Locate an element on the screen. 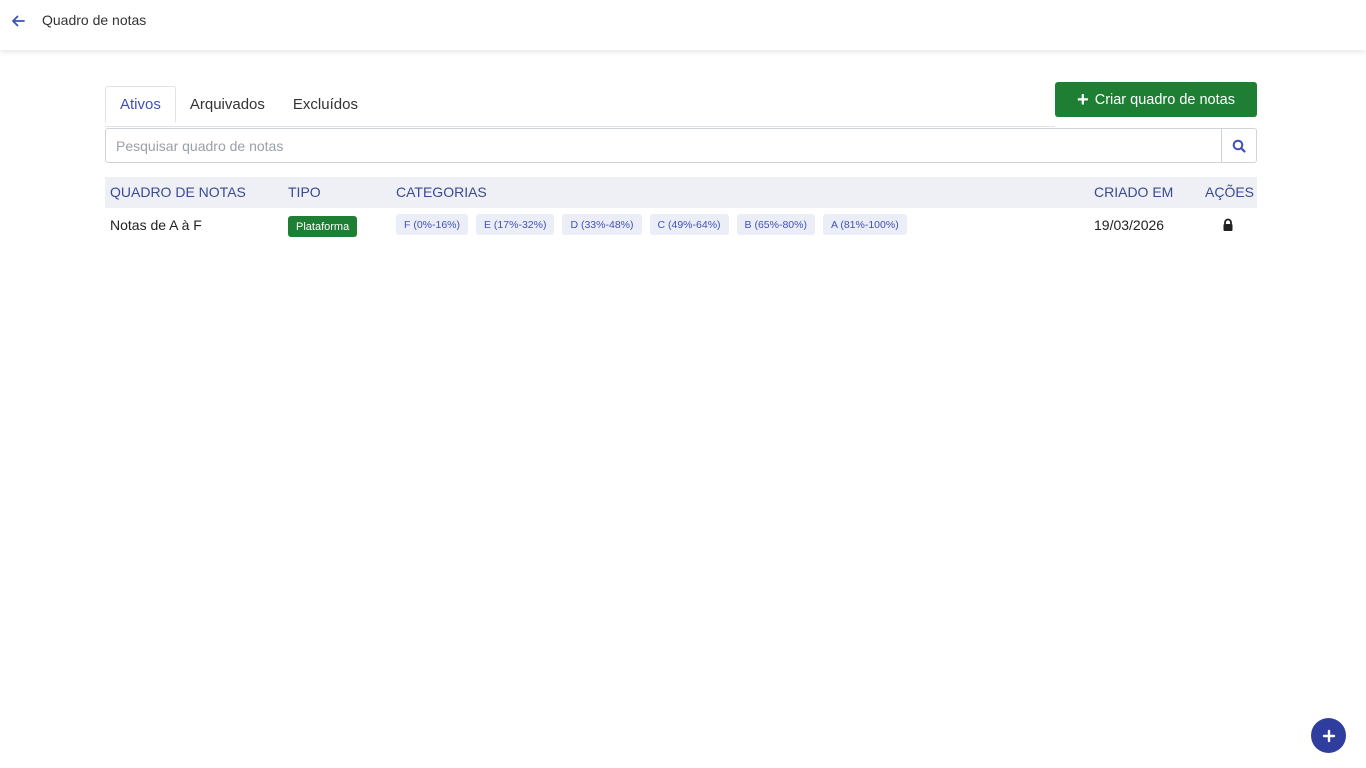 This screenshot has height=768, width=1366. search-icon is located at coordinates (1239, 146).